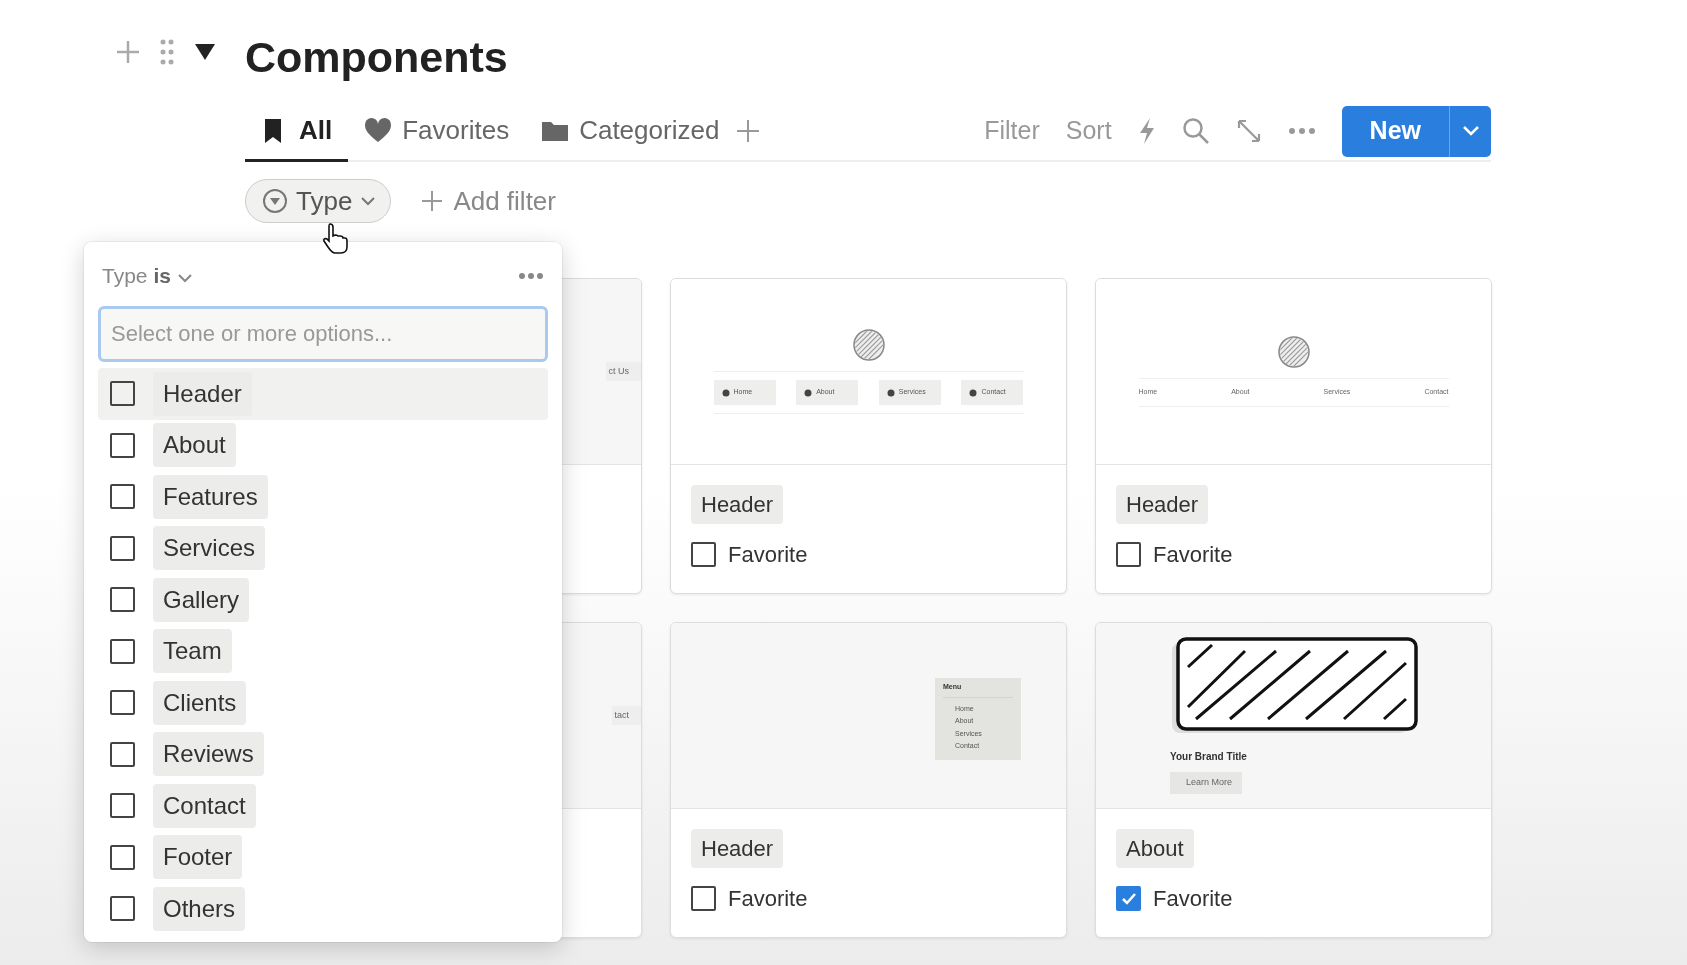  Describe the element at coordinates (204, 805) in the screenshot. I see `option-tag: Contact` at that location.